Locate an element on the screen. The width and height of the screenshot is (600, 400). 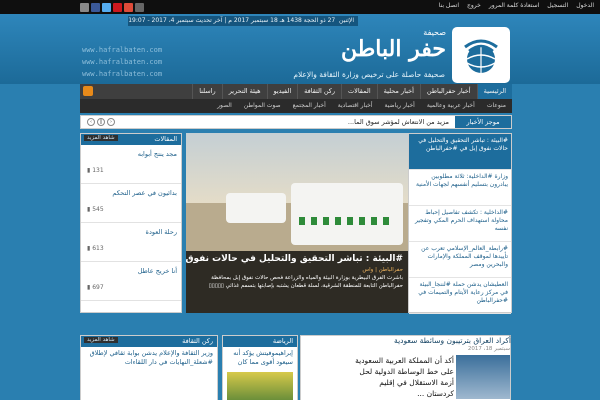
list-item: مجد ينتج أبوابه ▮ 131 is located at coordinates (131, 164).